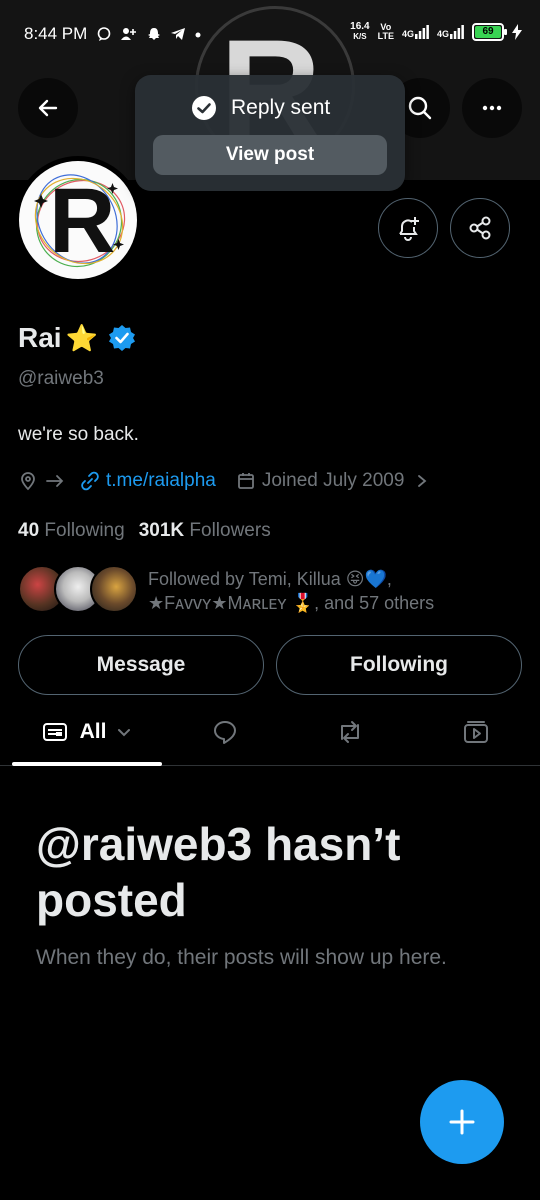 This screenshot has width=540, height=1200. I want to click on tab-replies, so click(225, 732).